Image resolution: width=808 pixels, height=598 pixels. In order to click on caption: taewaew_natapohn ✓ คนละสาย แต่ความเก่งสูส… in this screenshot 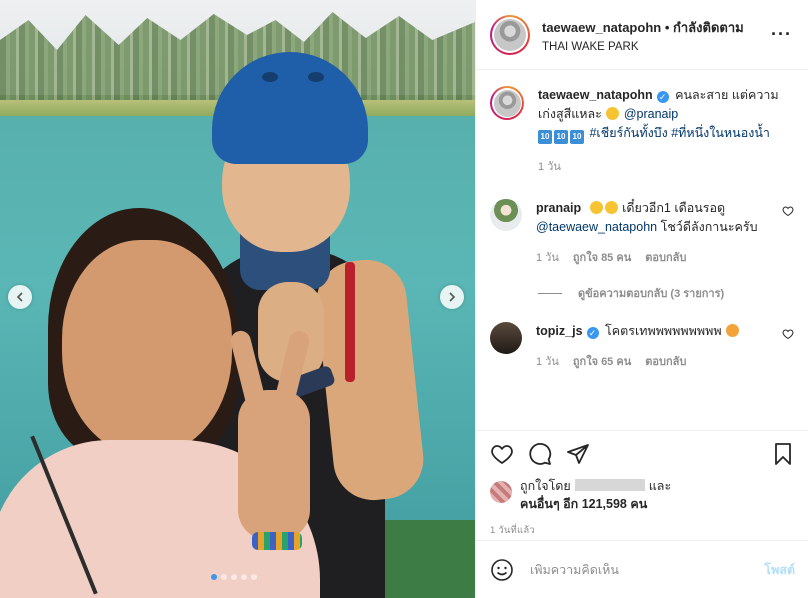, I will do `click(642, 131)`.